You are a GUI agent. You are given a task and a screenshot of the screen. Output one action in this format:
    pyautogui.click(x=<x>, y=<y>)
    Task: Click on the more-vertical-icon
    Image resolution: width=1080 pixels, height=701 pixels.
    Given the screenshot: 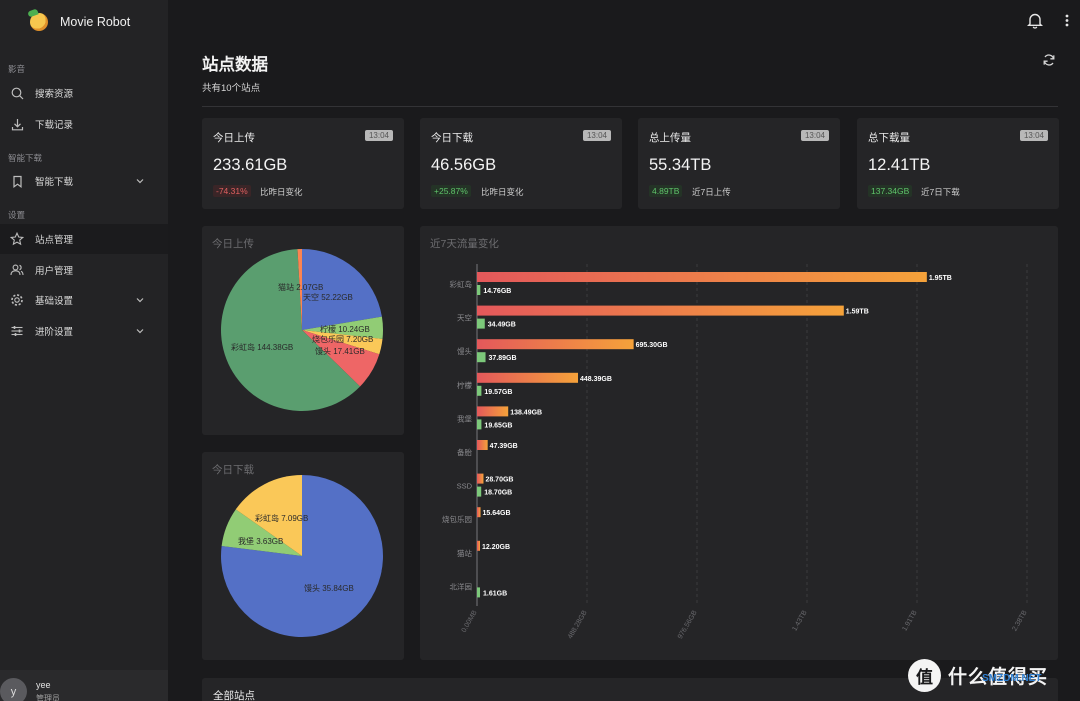 What is the action you would take?
    pyautogui.click(x=1067, y=23)
    